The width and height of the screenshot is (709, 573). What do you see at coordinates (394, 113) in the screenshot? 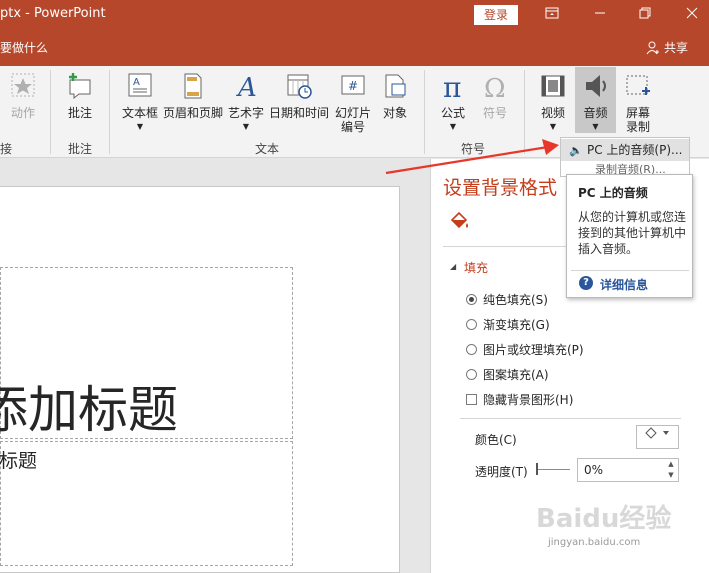
I see `object-label: 对象` at bounding box center [394, 113].